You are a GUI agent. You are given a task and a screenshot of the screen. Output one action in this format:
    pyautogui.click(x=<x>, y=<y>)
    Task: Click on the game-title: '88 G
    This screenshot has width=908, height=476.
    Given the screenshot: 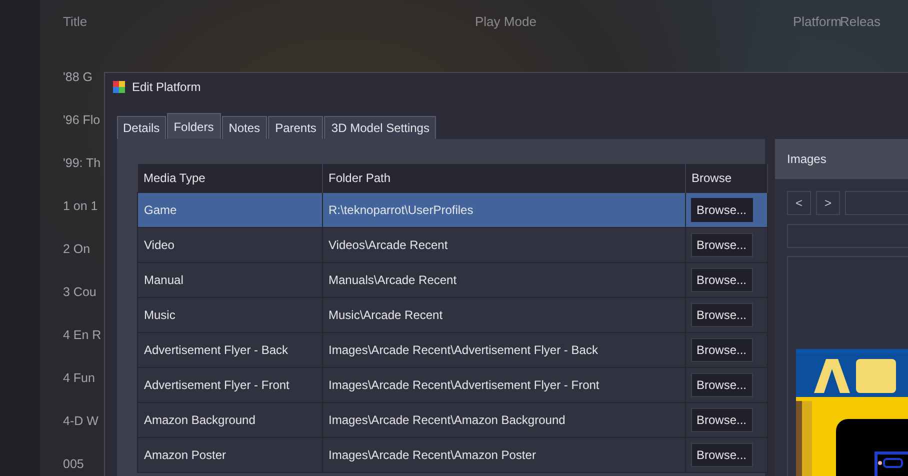 What is the action you would take?
    pyautogui.click(x=77, y=77)
    